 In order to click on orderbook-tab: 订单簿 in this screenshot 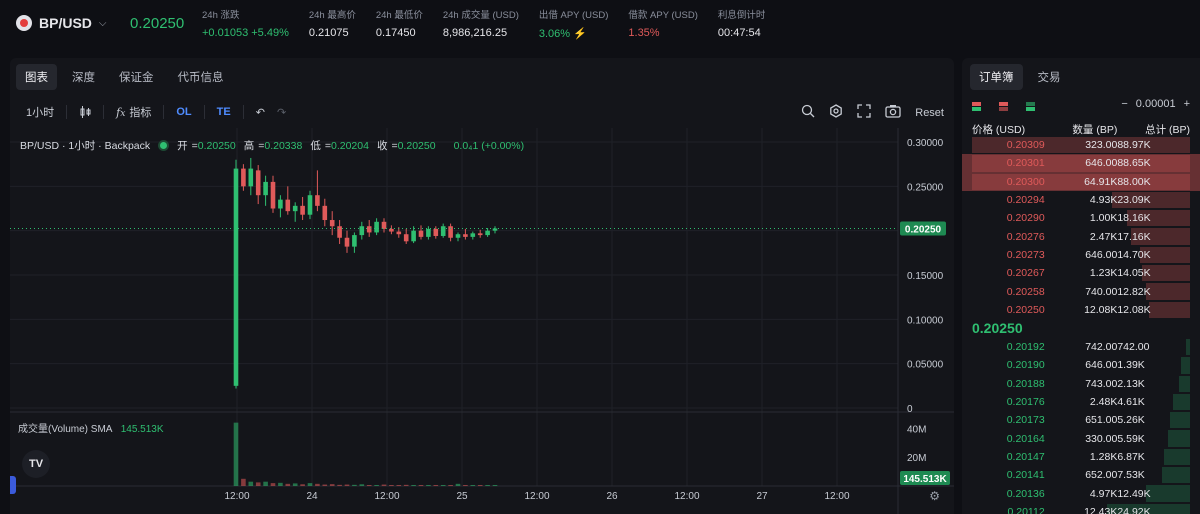, I will do `click(996, 77)`.